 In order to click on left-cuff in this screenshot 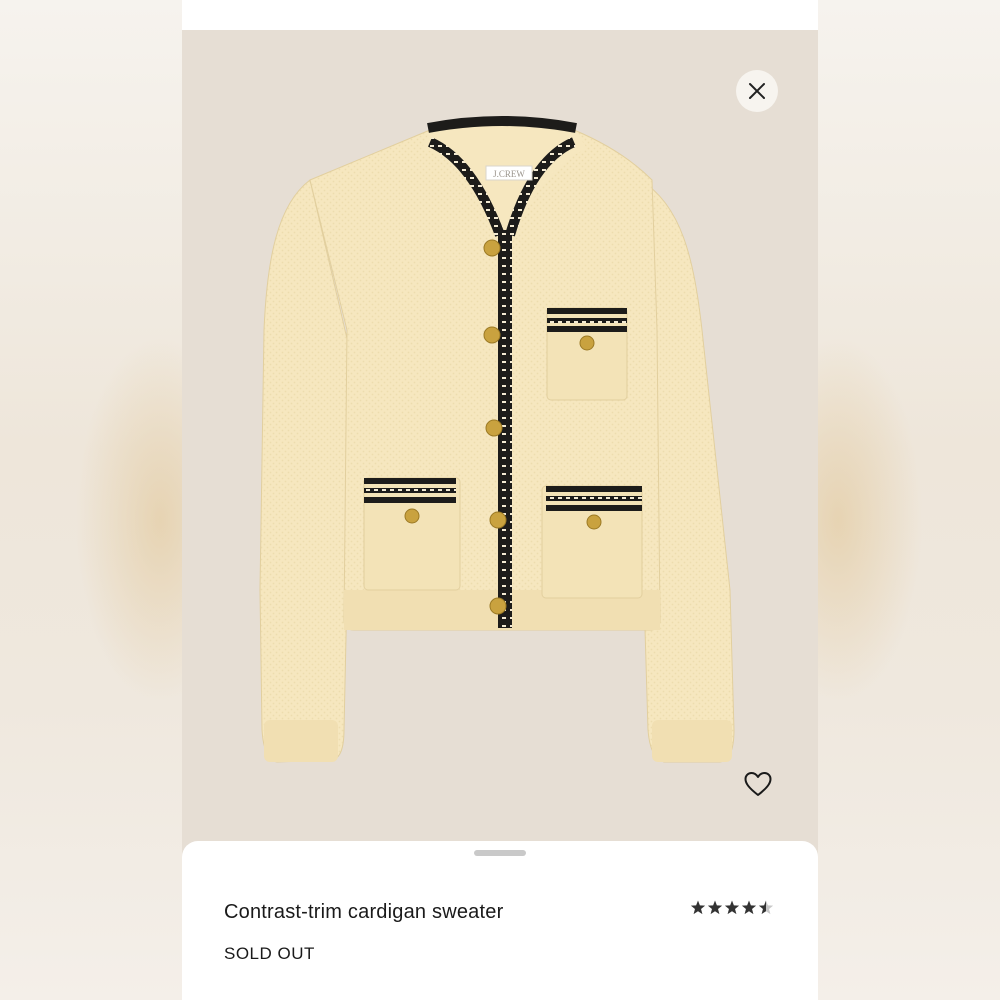, I will do `click(301, 741)`.